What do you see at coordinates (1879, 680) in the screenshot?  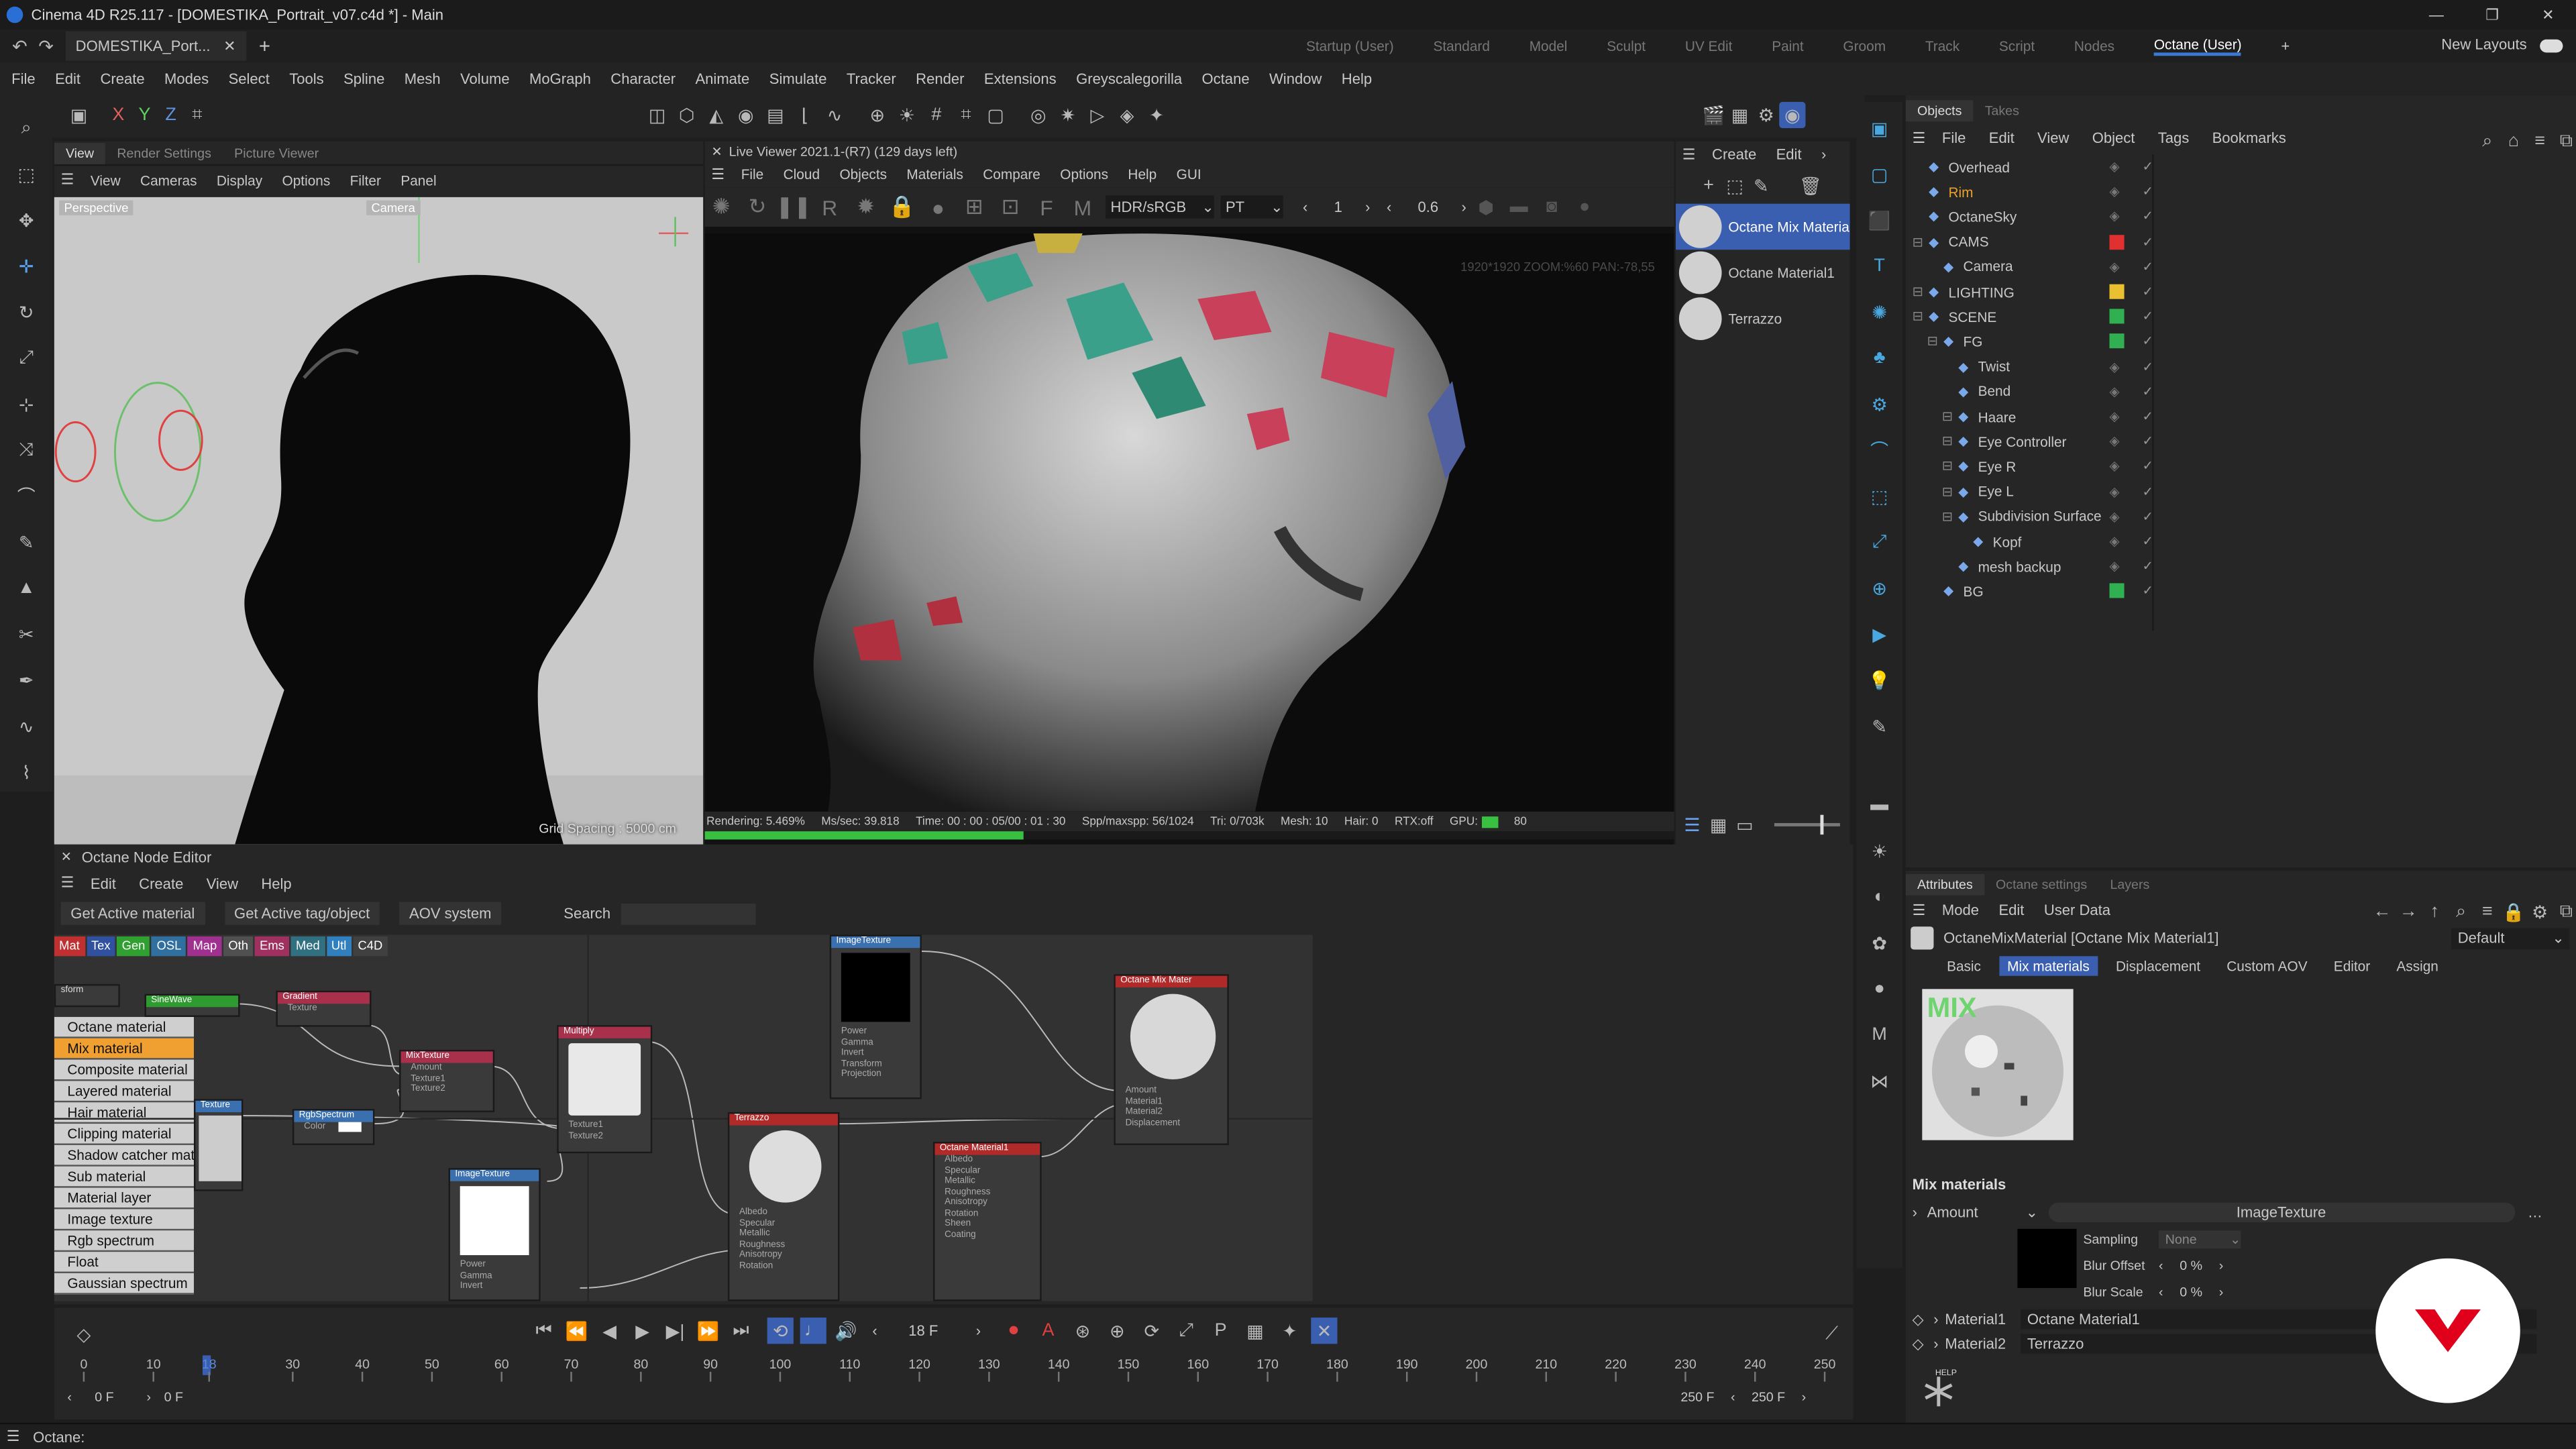 I see `light-bulb-icon: 💡` at bounding box center [1879, 680].